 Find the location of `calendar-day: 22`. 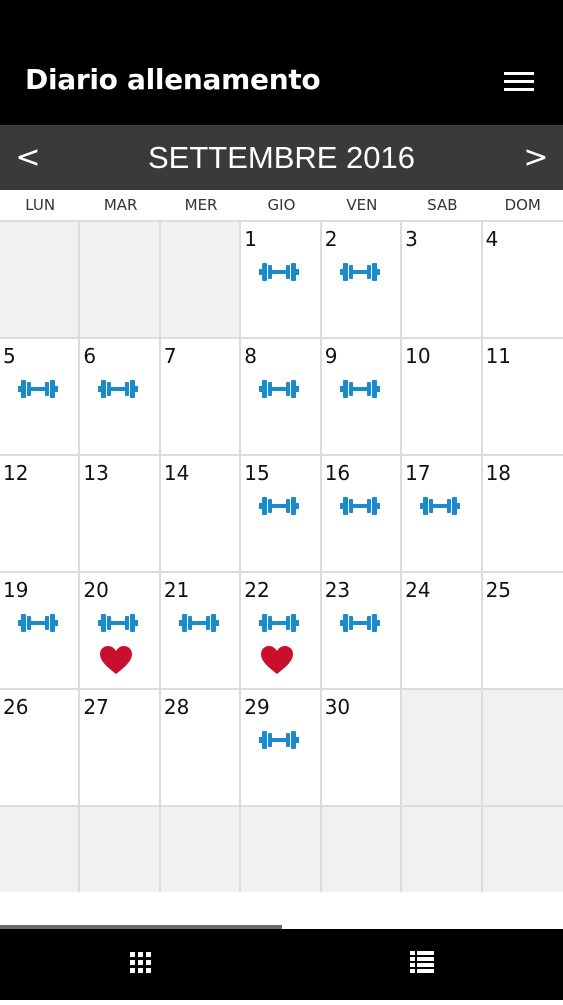

calendar-day: 22 is located at coordinates (281, 631).